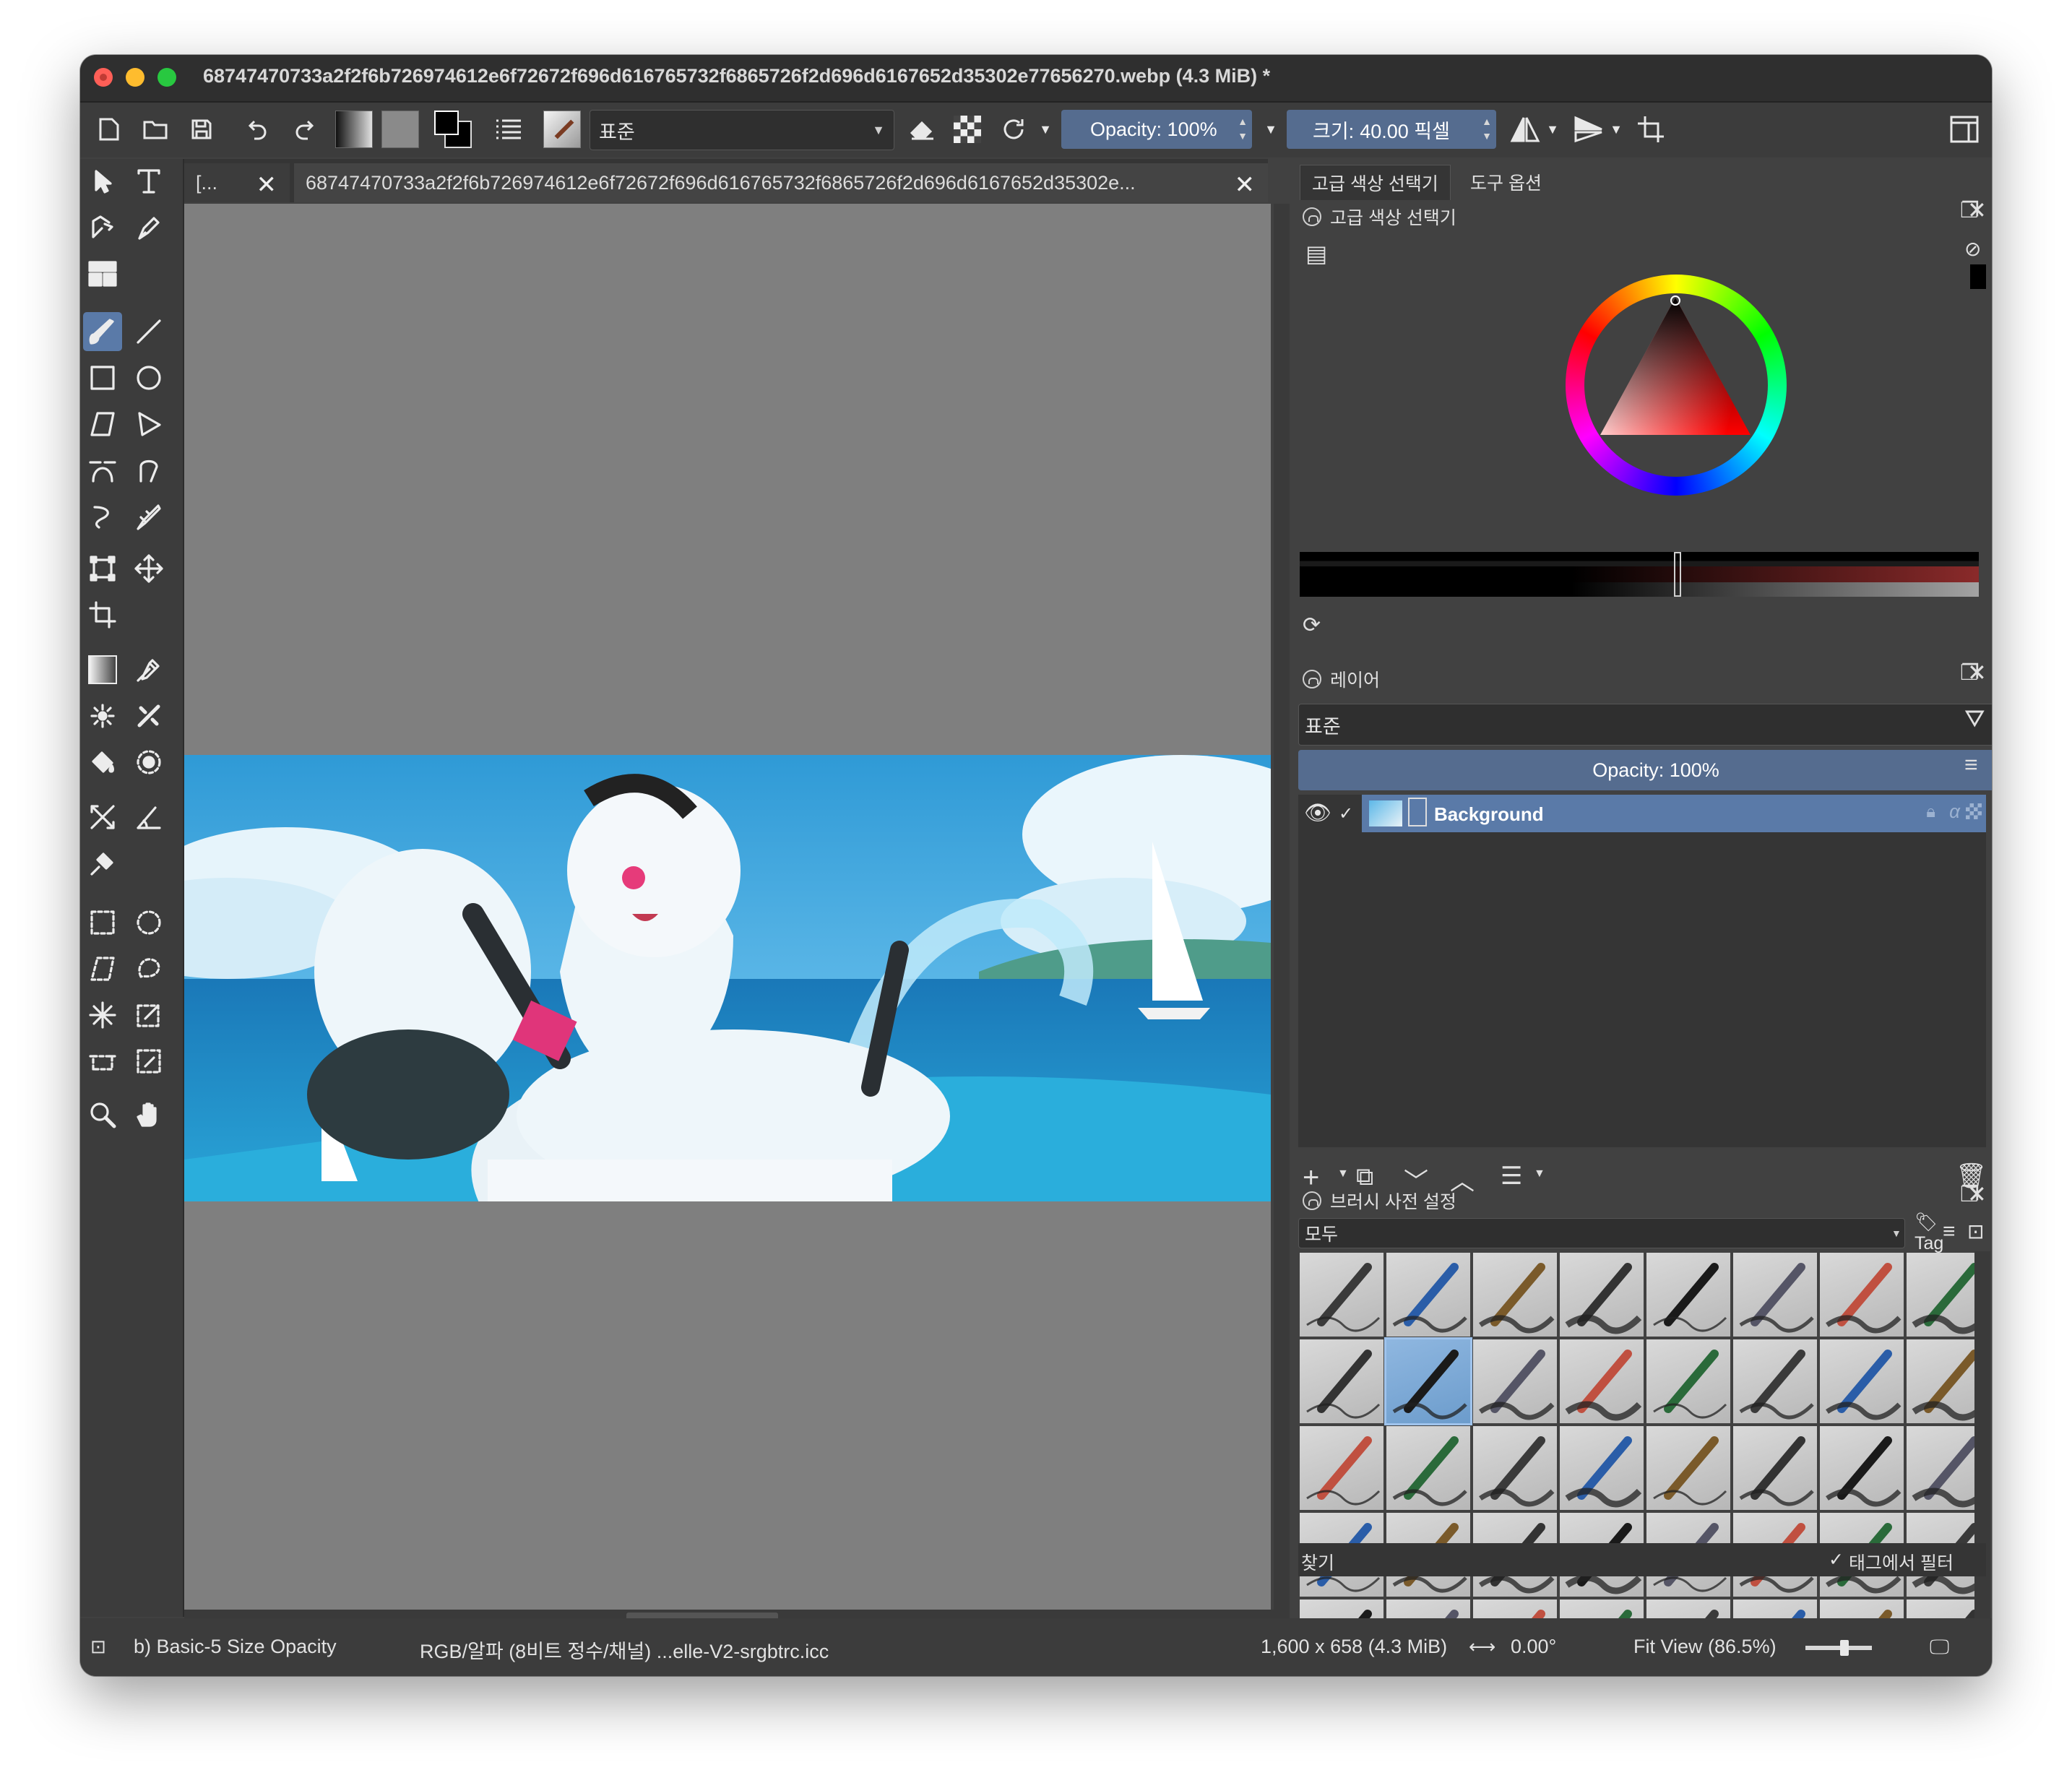 The width and height of the screenshot is (2072, 1783). What do you see at coordinates (562, 129) in the screenshot?
I see `brush-preset-icon` at bounding box center [562, 129].